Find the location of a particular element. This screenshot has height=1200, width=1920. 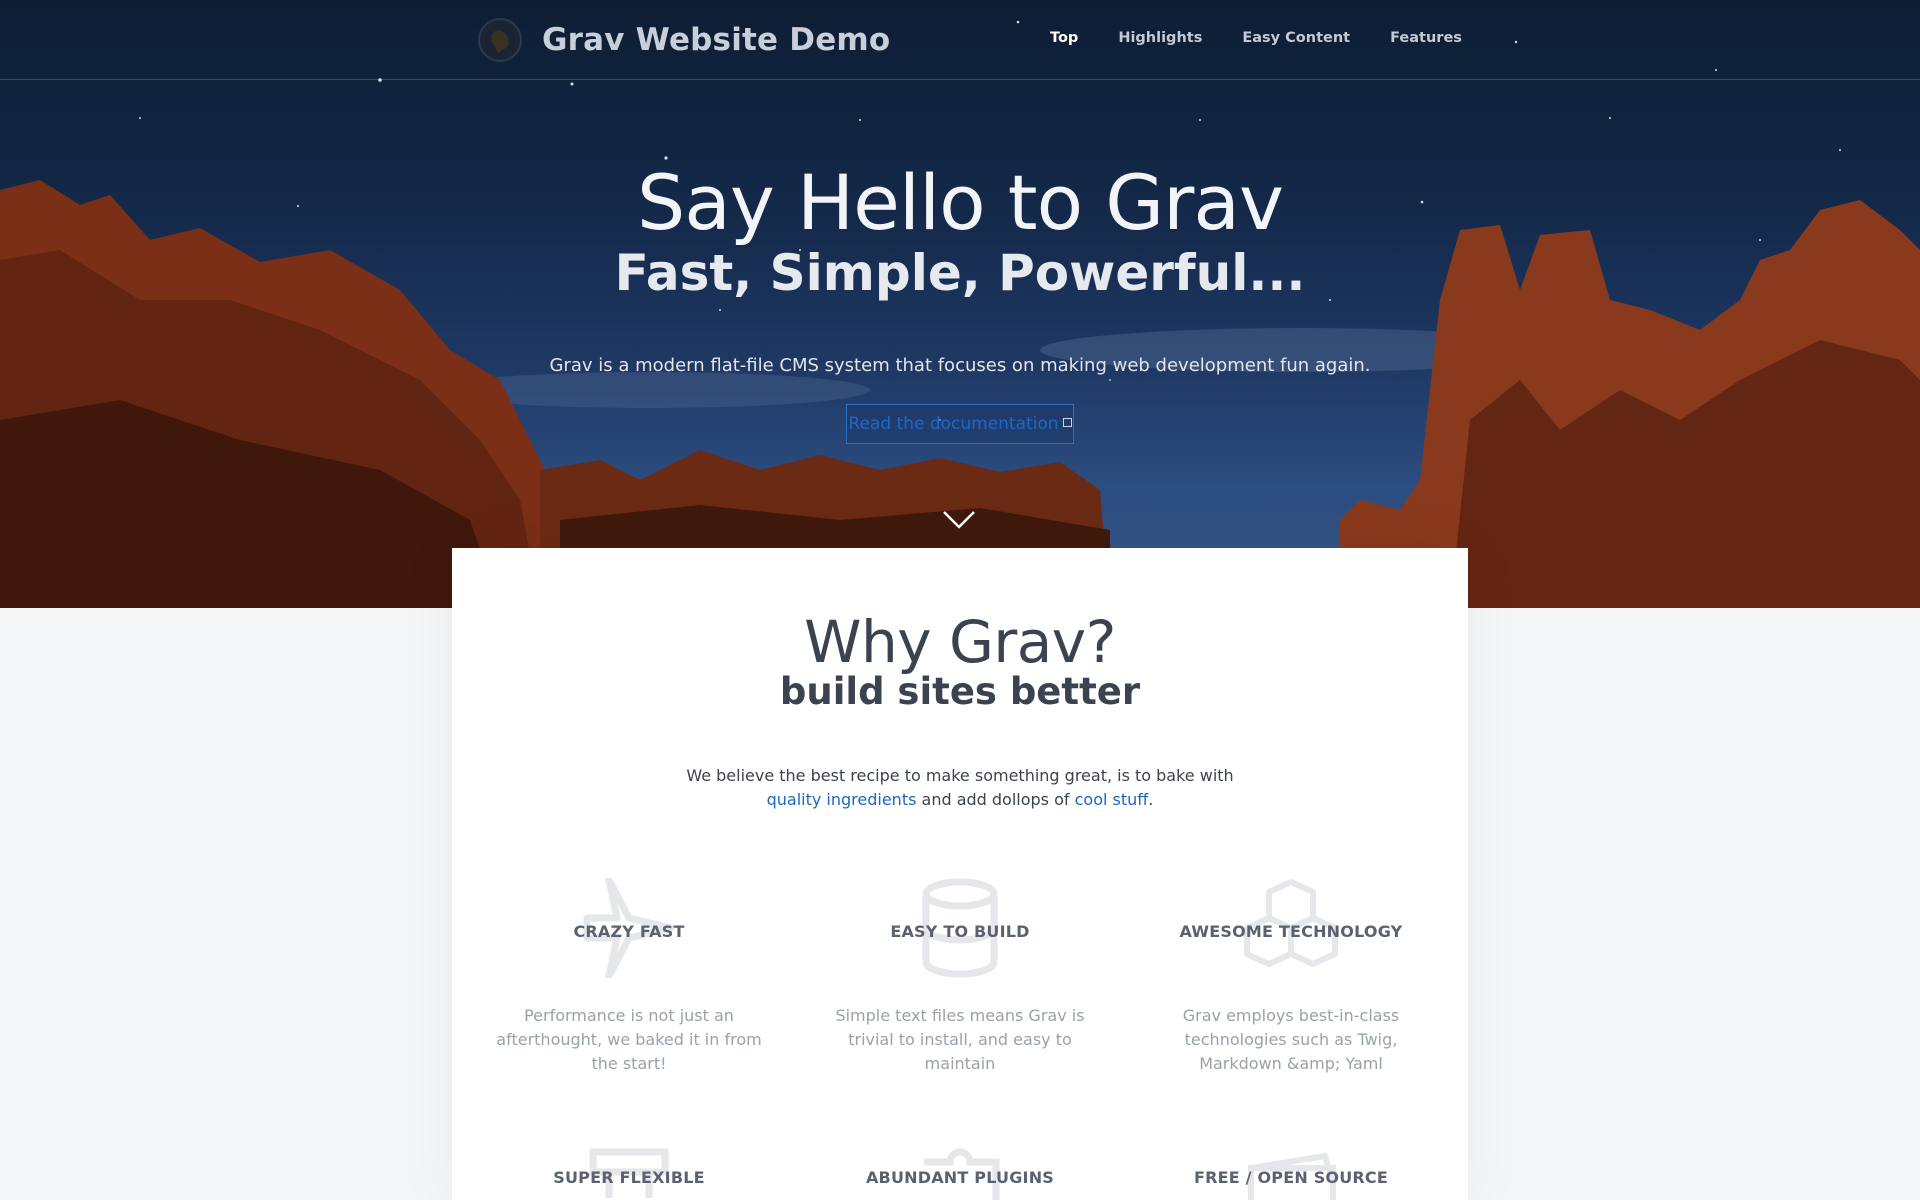

nav-item-easy-content: Easy Content is located at coordinates (1296, 38).